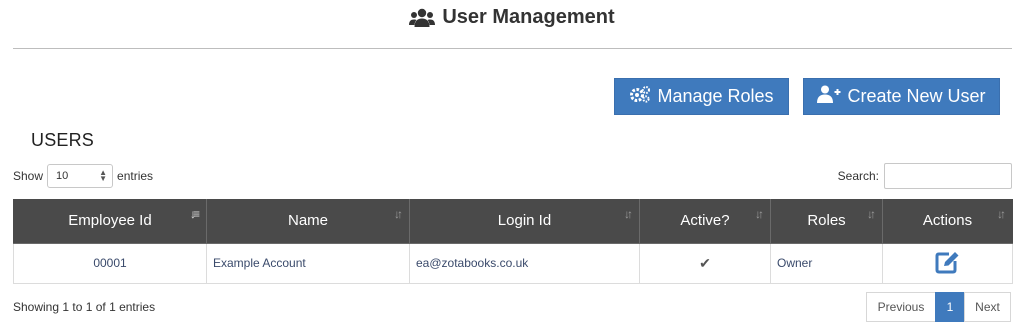  I want to click on column-header-label: Actions, so click(947, 221).